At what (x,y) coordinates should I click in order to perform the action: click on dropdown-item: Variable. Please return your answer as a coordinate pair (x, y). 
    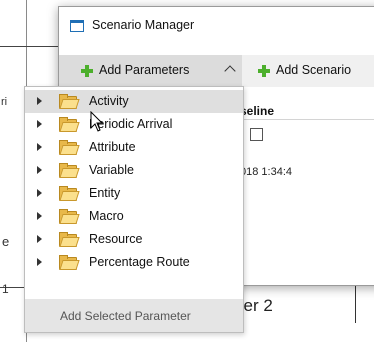
    Looking at the image, I should click on (134, 170).